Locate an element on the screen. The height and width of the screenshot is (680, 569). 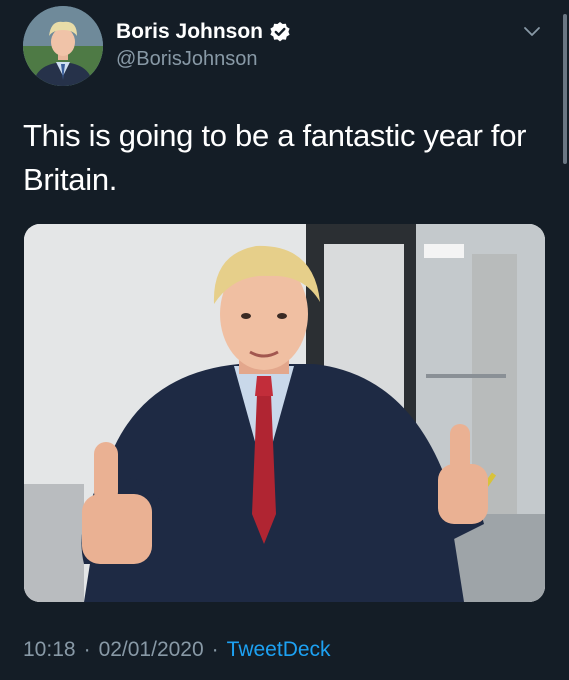
display-name: Boris Johnson is located at coordinates (189, 32).